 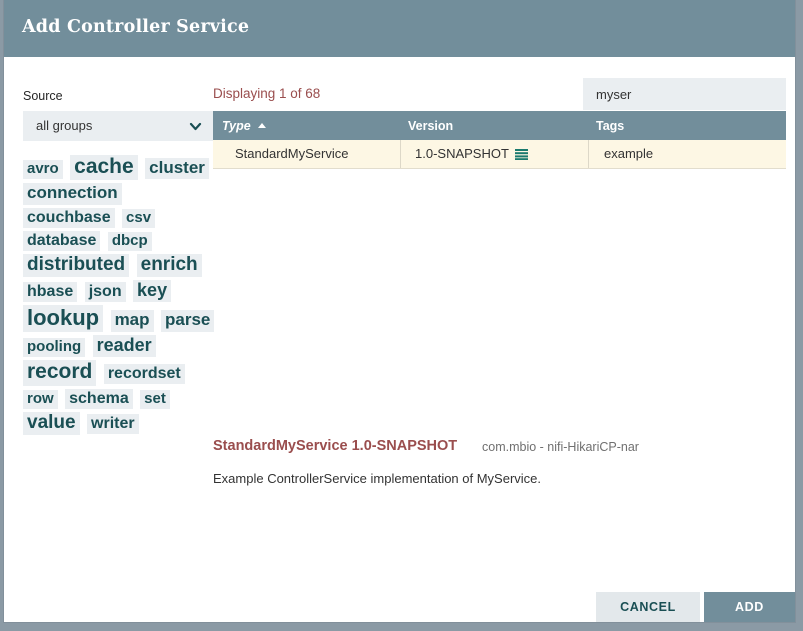 What do you see at coordinates (629, 153) in the screenshot?
I see `cell-tags: example` at bounding box center [629, 153].